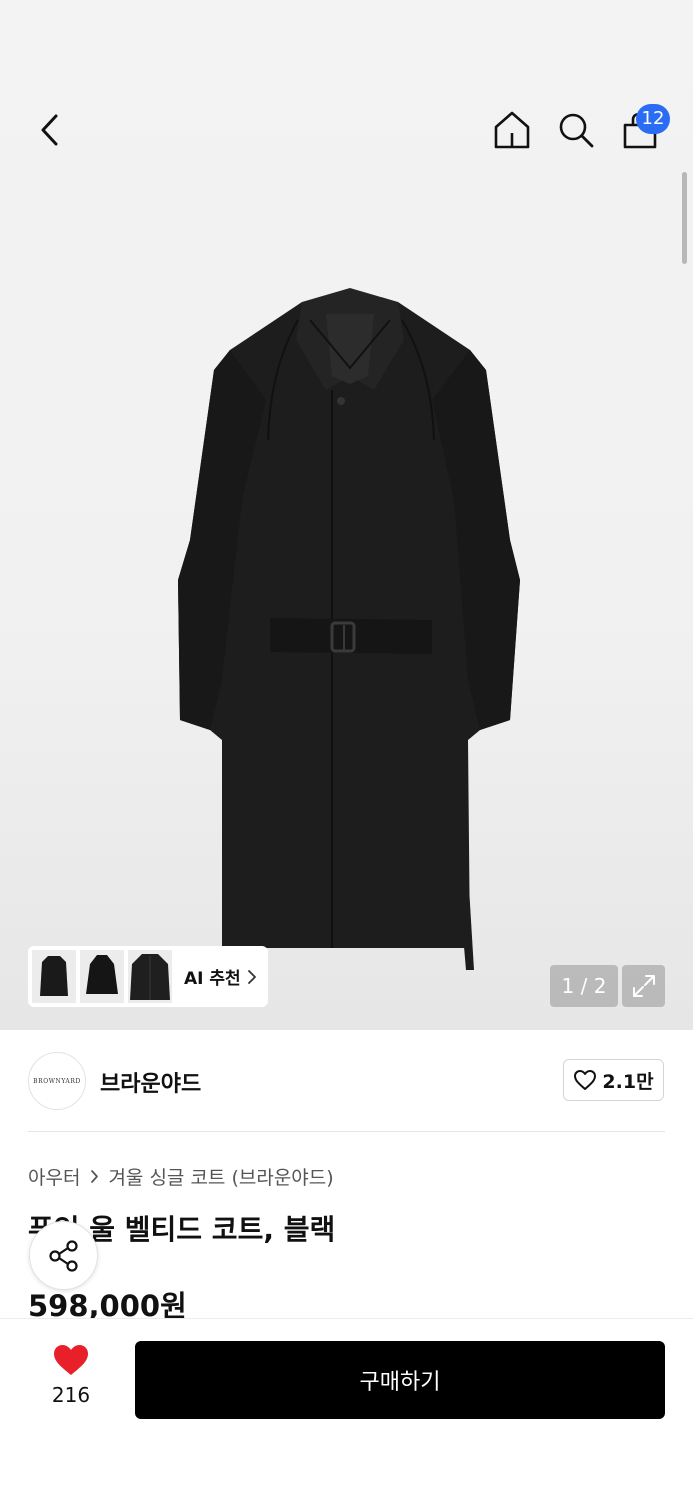 The width and height of the screenshot is (693, 1500). Describe the element at coordinates (212, 979) in the screenshot. I see `ai-recommendation-label: AI 추천` at that location.